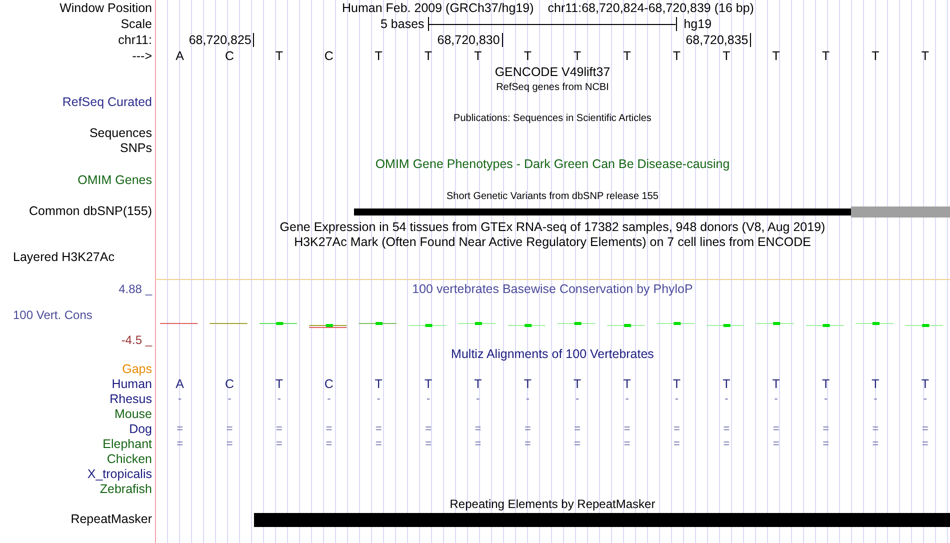 The height and width of the screenshot is (543, 950). I want to click on assembly-label: hg19, so click(697, 24).